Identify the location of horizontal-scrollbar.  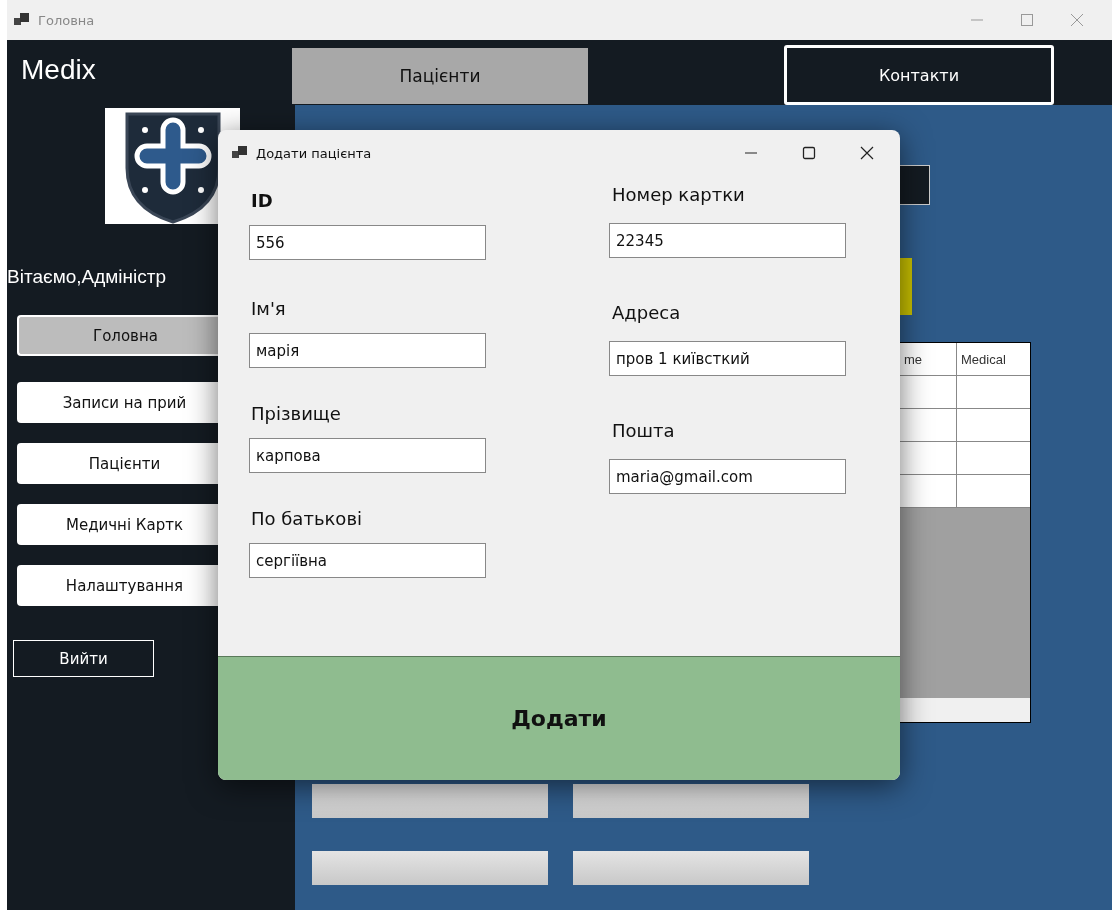
(965, 710).